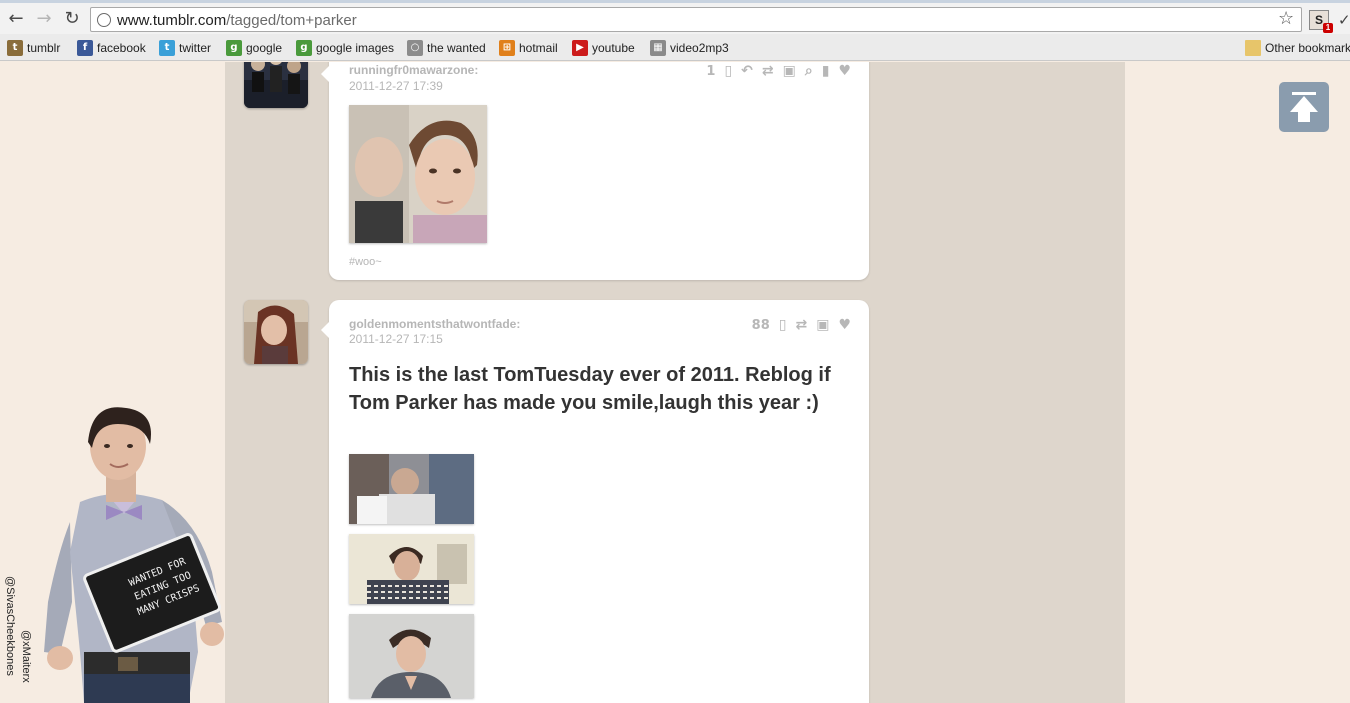  Describe the element at coordinates (761, 325) in the screenshot. I see `notes-count: 88` at that location.